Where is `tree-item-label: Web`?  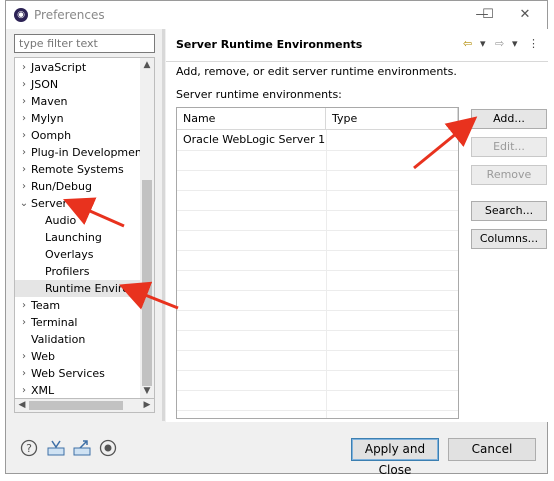
tree-item-label: Web is located at coordinates (43, 356).